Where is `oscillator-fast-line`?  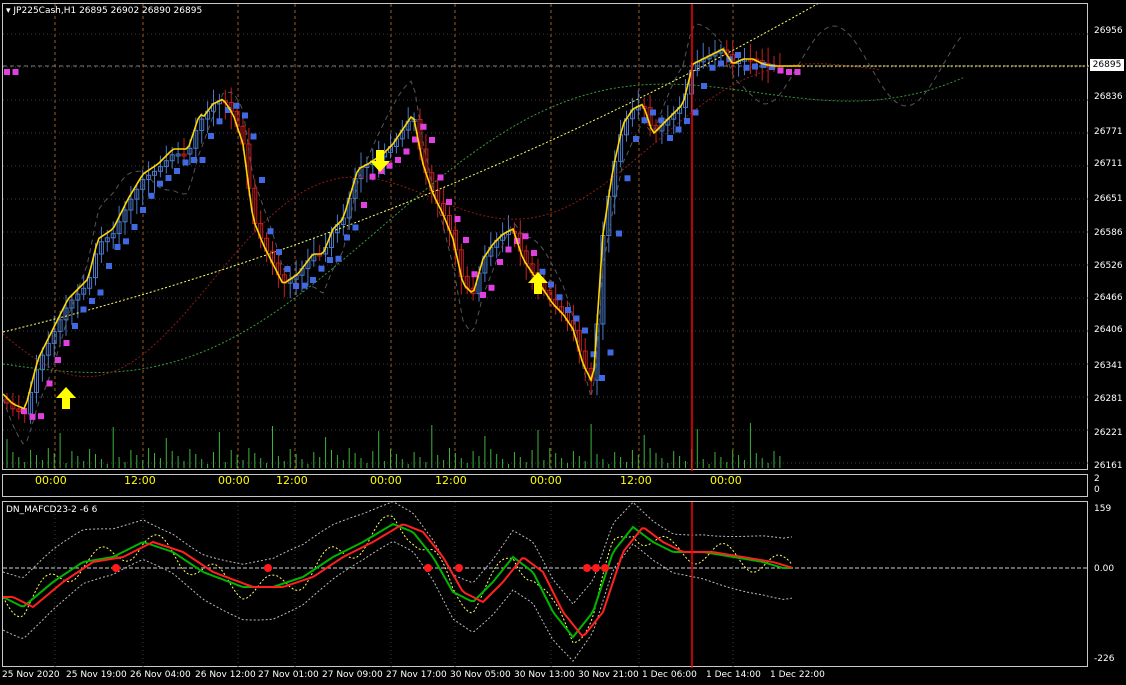 oscillator-fast-line is located at coordinates (397, 580).